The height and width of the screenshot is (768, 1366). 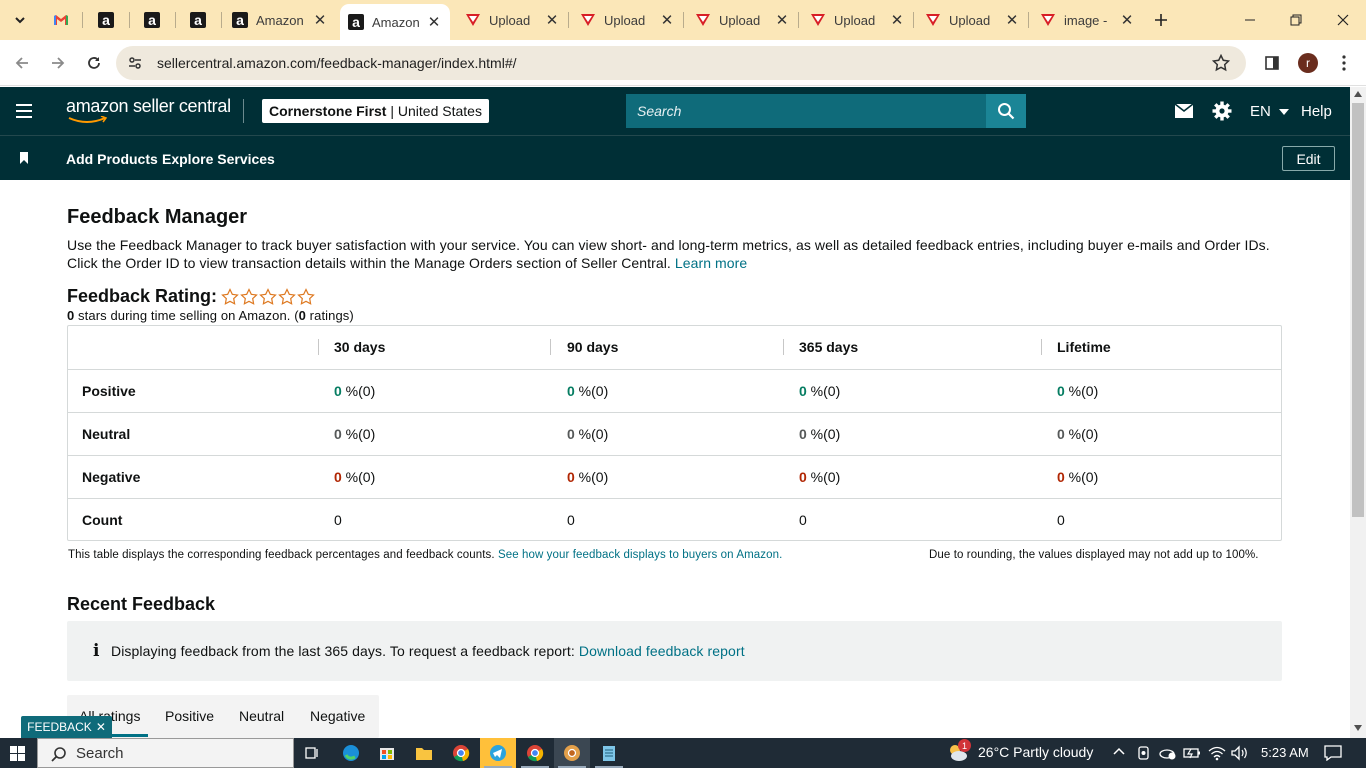 What do you see at coordinates (1308, 158) in the screenshot?
I see `edit-nav-button: Edit` at bounding box center [1308, 158].